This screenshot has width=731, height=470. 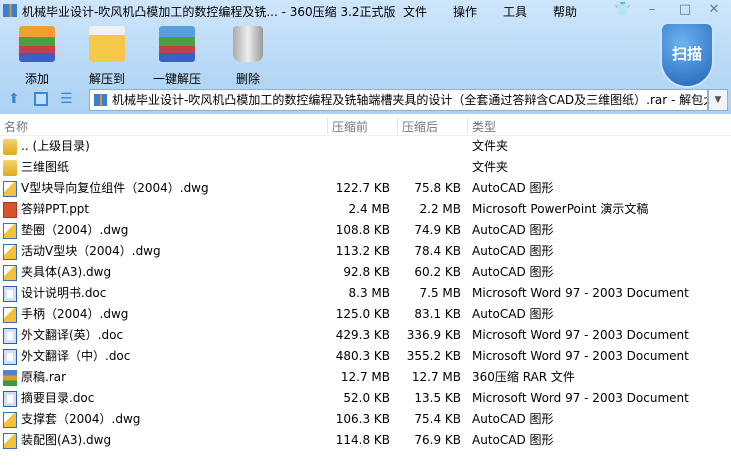 What do you see at coordinates (16, 126) in the screenshot?
I see `column-name: 名称` at bounding box center [16, 126].